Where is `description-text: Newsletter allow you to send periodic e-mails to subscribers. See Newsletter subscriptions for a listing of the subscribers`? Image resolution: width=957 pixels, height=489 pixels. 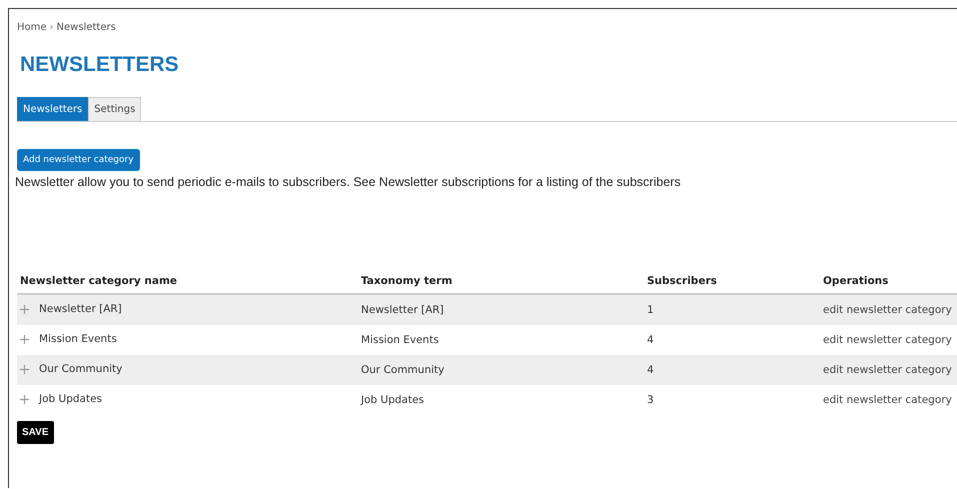 description-text: Newsletter allow you to send periodic e-mails to subscribers. See Newsletter subscriptions for a listing of the subscribers is located at coordinates (348, 182).